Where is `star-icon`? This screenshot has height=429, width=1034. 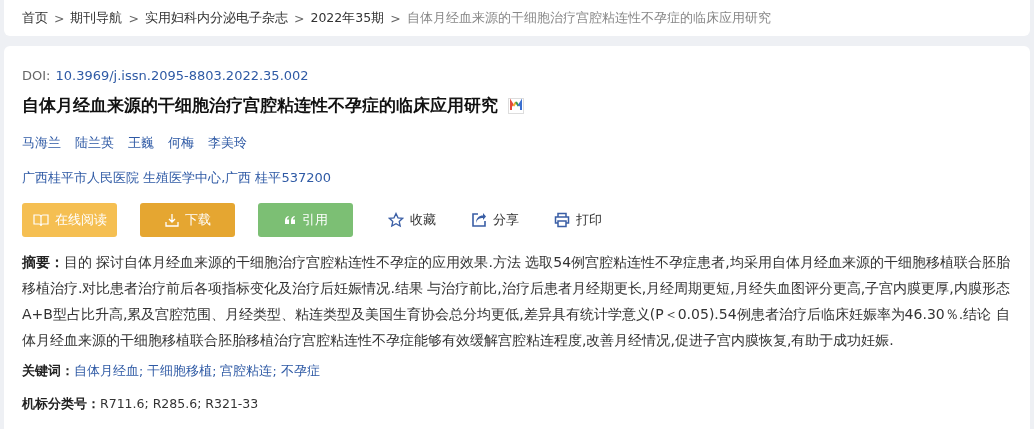 star-icon is located at coordinates (396, 220).